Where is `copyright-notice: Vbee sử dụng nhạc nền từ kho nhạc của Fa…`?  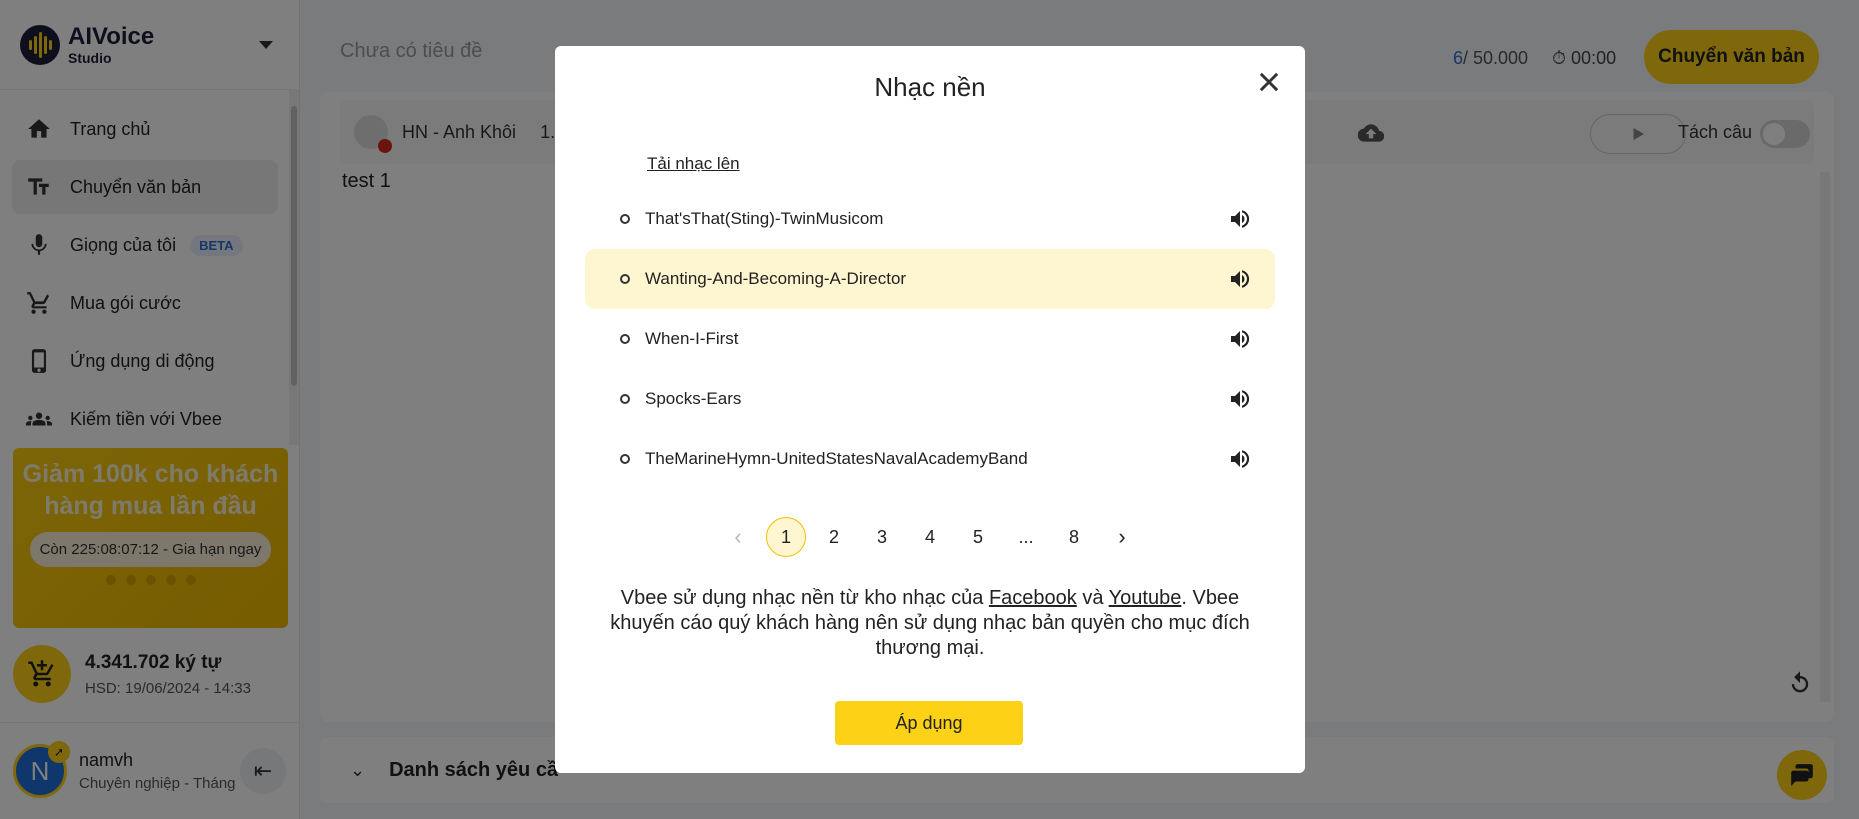 copyright-notice: Vbee sử dụng nhạc nền từ kho nhạc của Fa… is located at coordinates (930, 623).